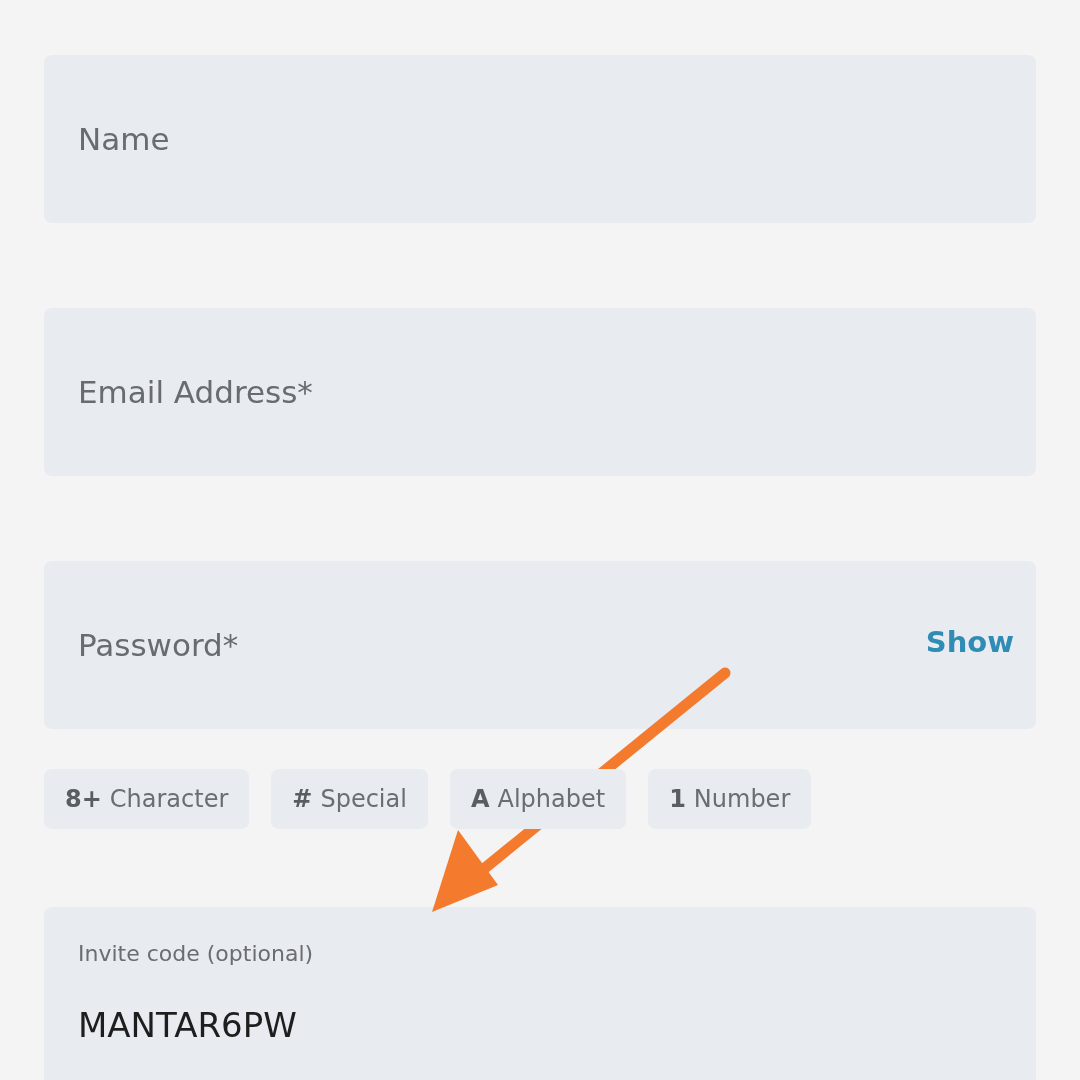  Describe the element at coordinates (349, 799) in the screenshot. I see `requirement-tag: # Special` at that location.